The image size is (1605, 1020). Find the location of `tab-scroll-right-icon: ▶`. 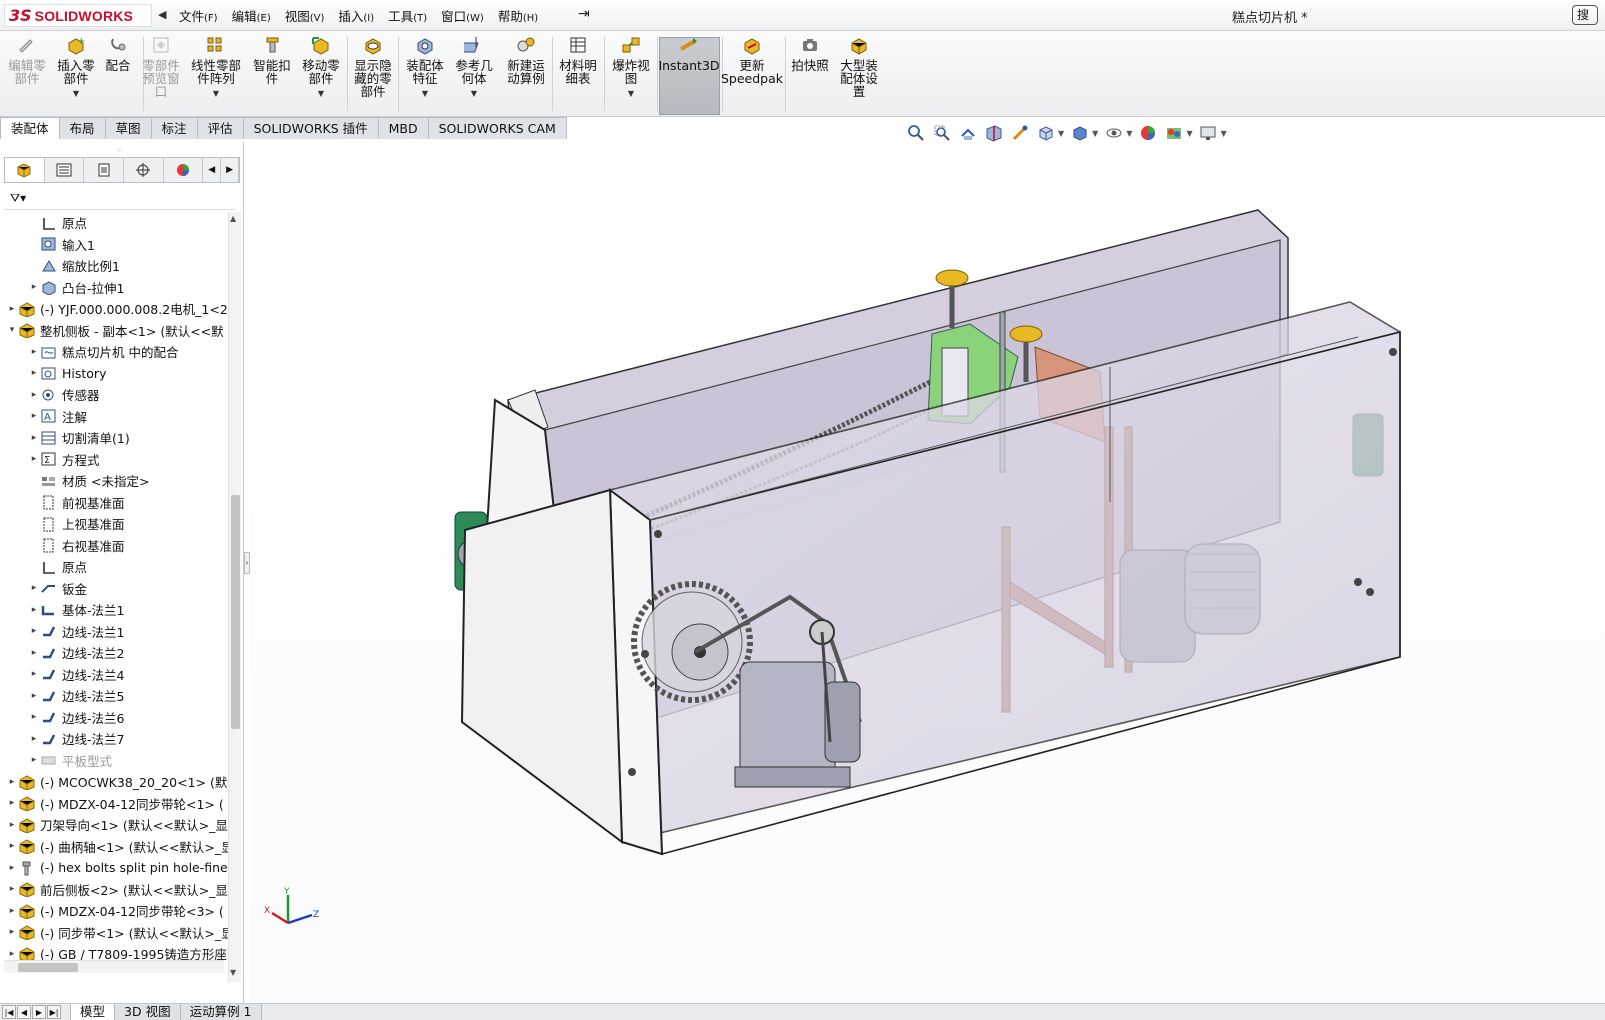

tab-scroll-right-icon: ▶ is located at coordinates (230, 170).